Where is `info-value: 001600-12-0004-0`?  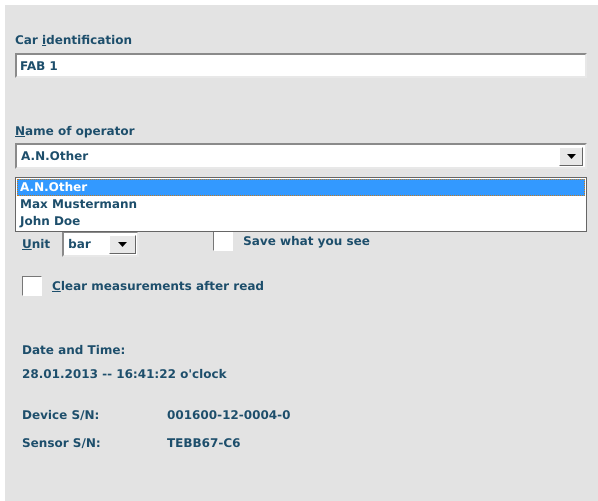
info-value: 001600-12-0004-0 is located at coordinates (228, 415).